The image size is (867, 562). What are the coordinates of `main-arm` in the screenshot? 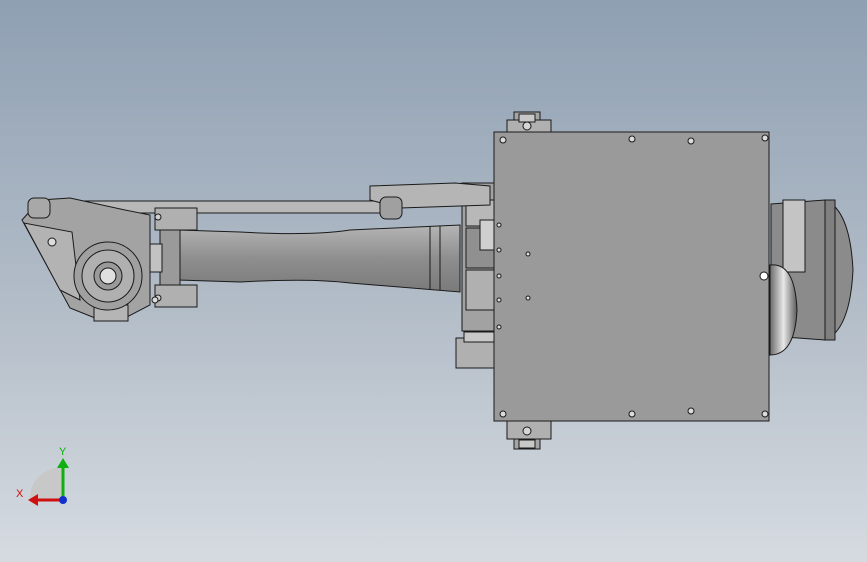 It's located at (319, 258).